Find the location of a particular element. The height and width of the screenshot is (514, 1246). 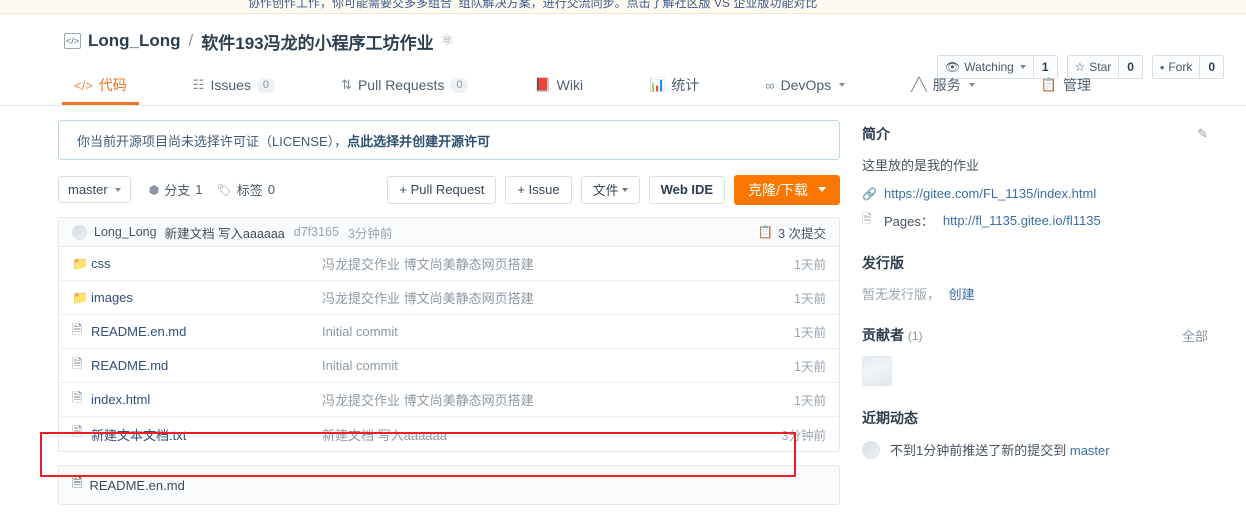

license-banner: 你当前开源项目尚未选择许可证（LICENSE）， 点此选择并创建开源许可 is located at coordinates (449, 140).